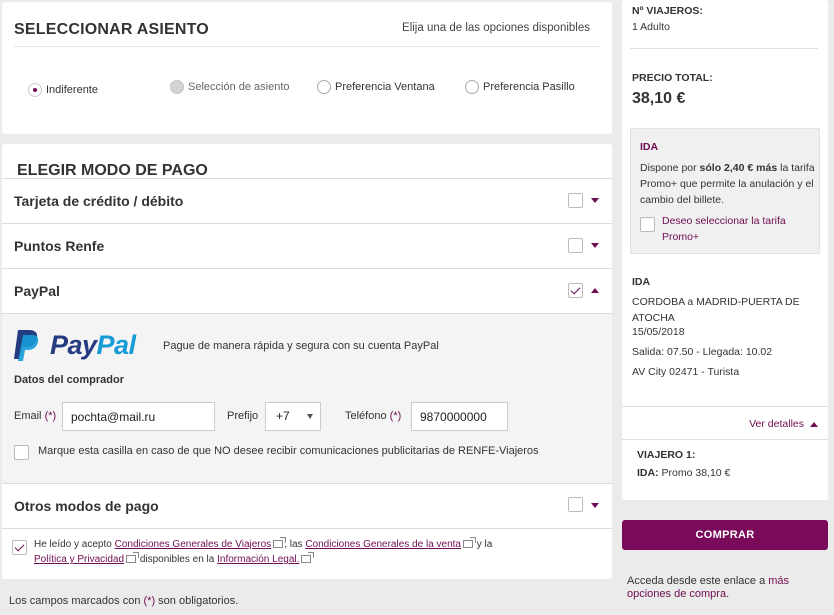  I want to click on promo-title: IDA, so click(649, 147).